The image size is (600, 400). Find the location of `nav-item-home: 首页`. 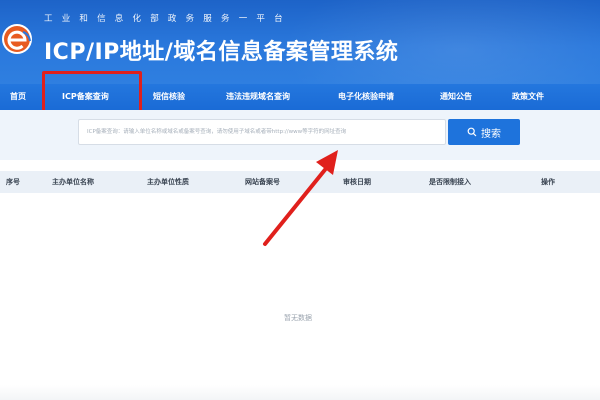

nav-item-home: 首页 is located at coordinates (18, 97).